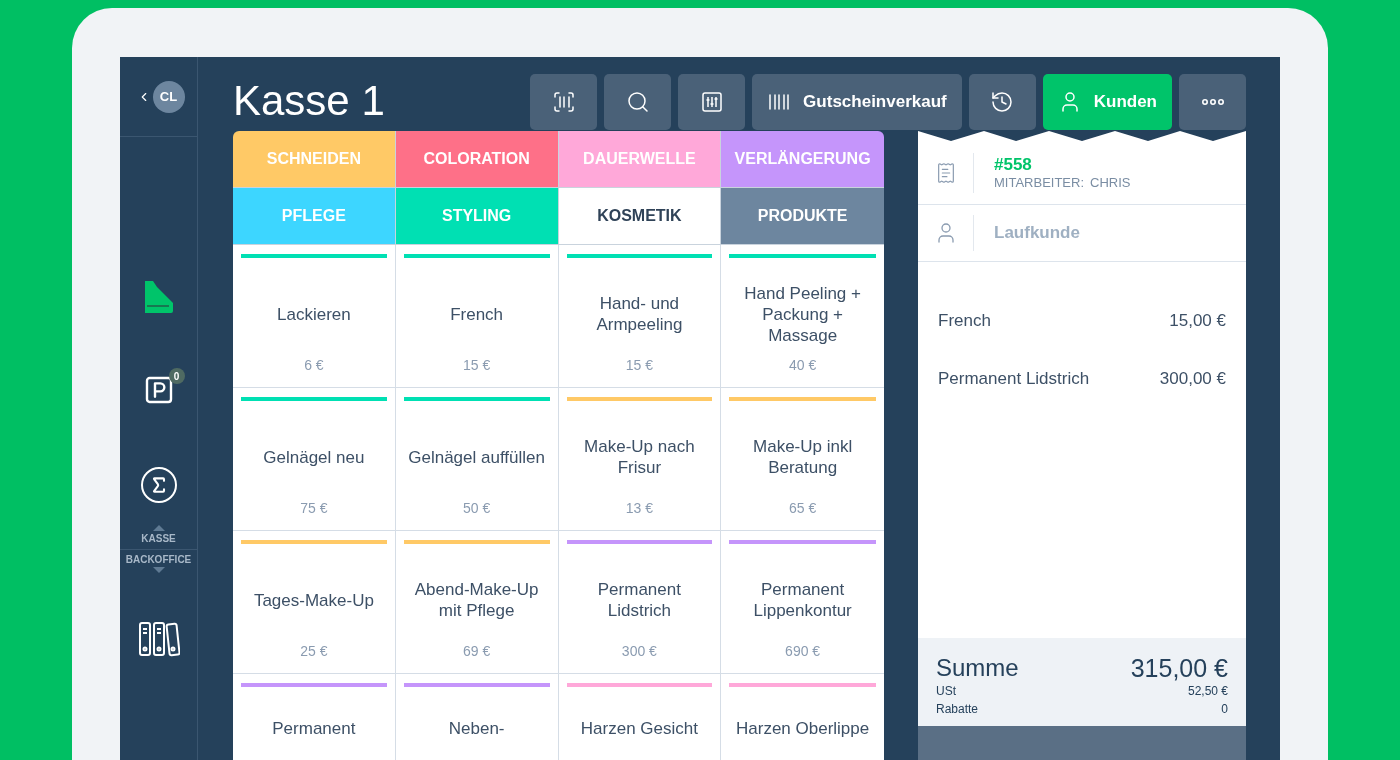  Describe the element at coordinates (803, 457) in the screenshot. I see `product-name: Make-Up inkl Beratung` at that location.